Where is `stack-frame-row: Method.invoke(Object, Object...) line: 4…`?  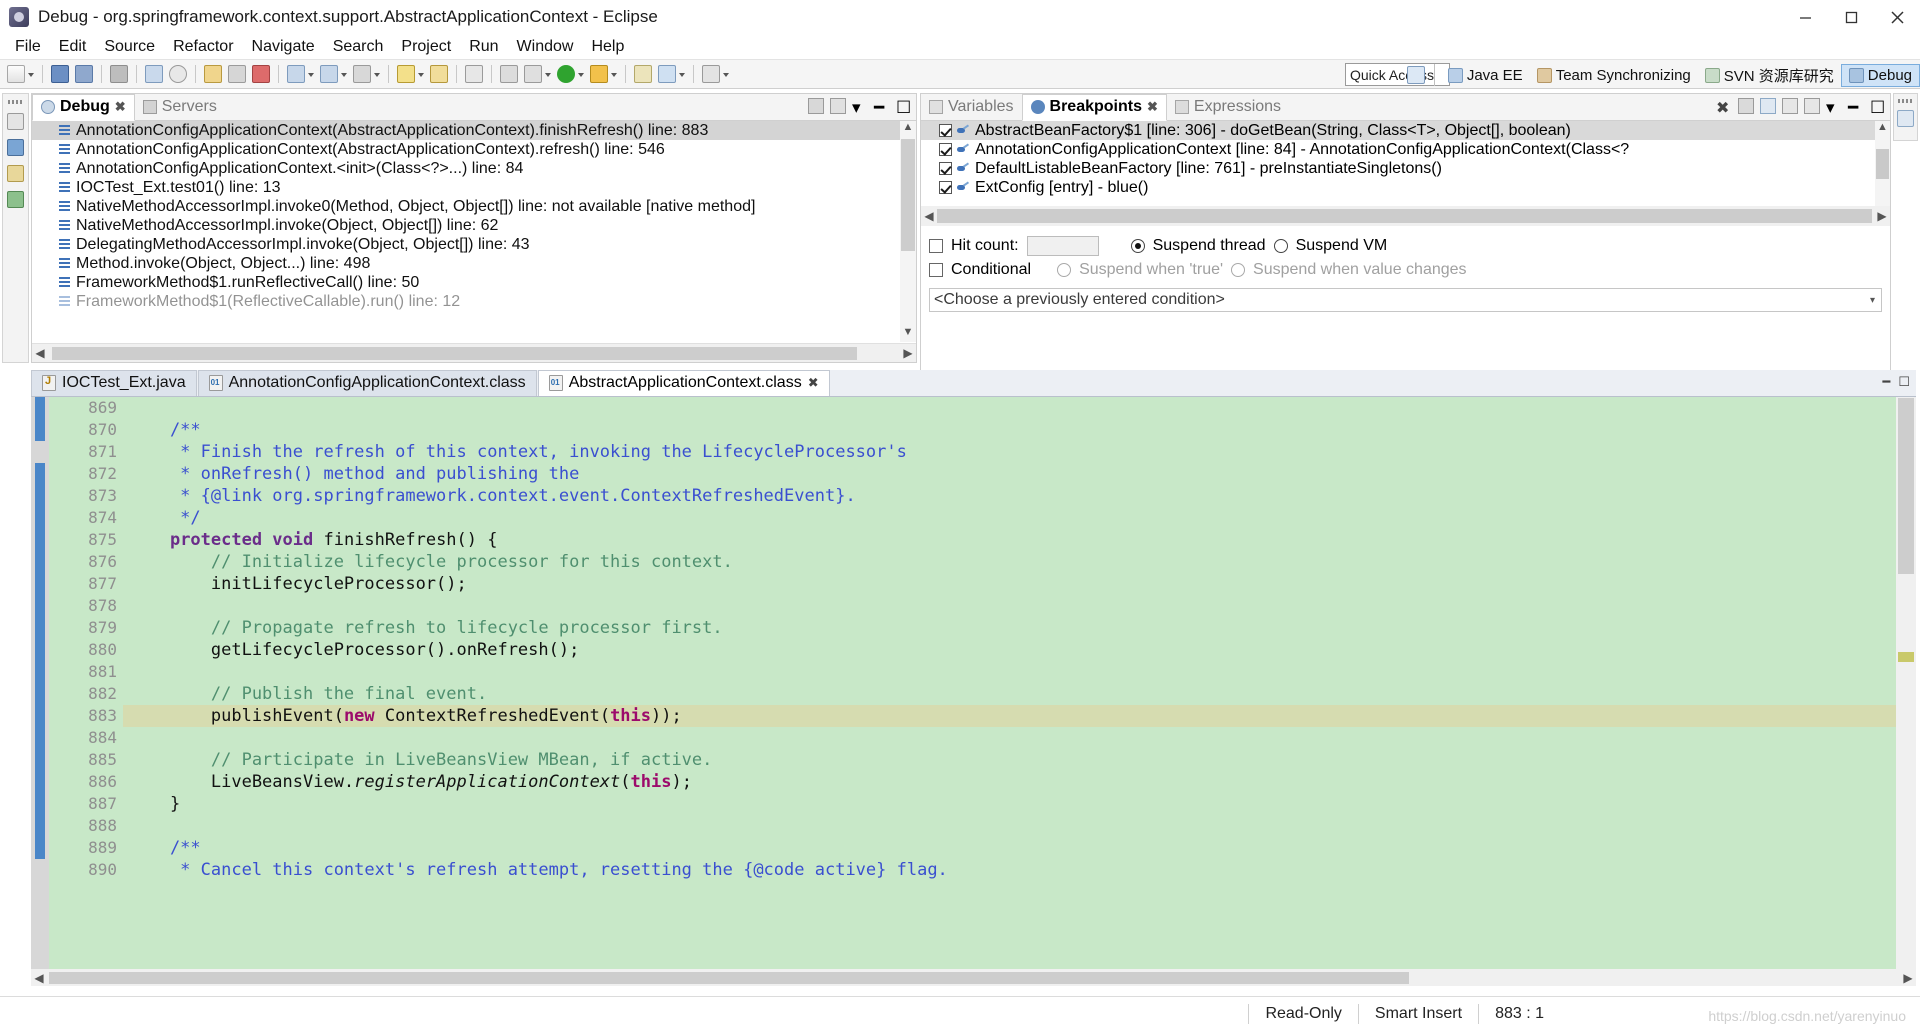
stack-frame-row: Method.invoke(Object, Object...) line: 4… is located at coordinates (474, 263).